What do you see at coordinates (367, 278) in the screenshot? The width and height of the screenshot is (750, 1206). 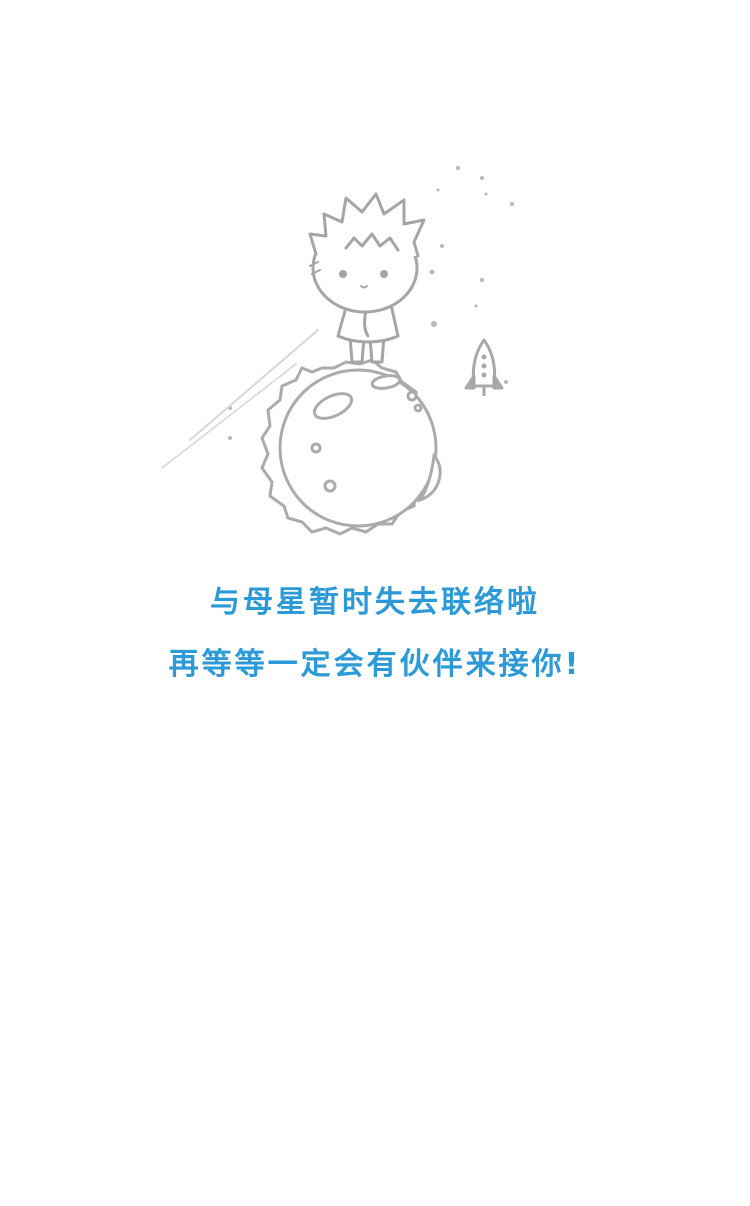 I see `boy-illustration` at bounding box center [367, 278].